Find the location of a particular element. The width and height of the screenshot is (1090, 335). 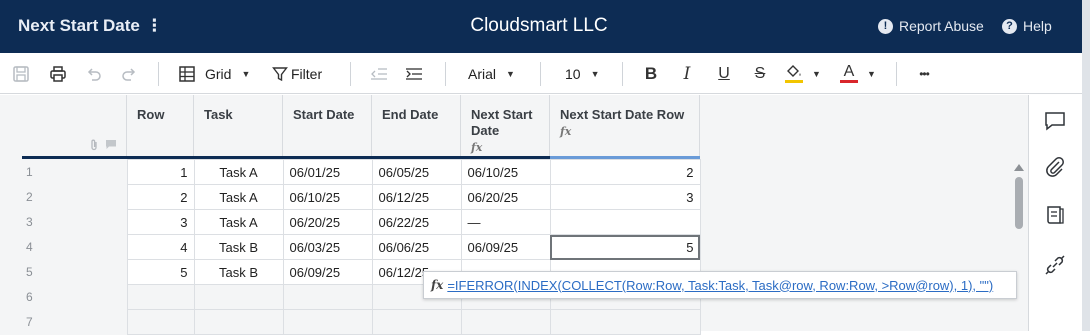

row-number: 4 is located at coordinates (64, 247).